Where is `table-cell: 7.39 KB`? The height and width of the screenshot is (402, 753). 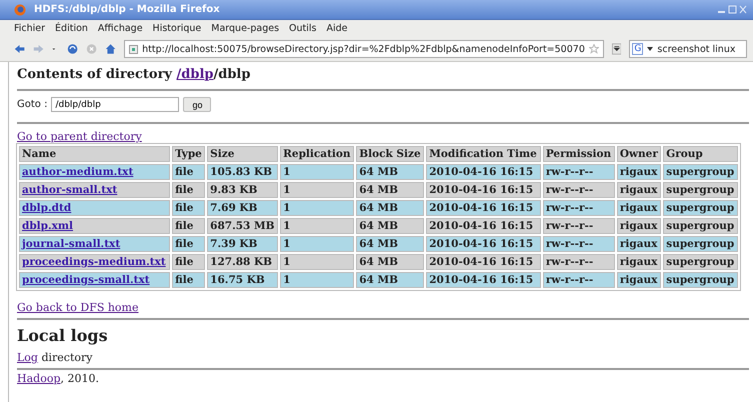 table-cell: 7.39 KB is located at coordinates (242, 244).